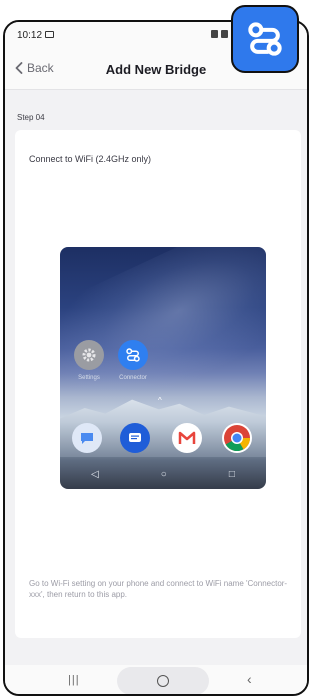 The height and width of the screenshot is (698, 320). I want to click on home-icon, so click(163, 681).